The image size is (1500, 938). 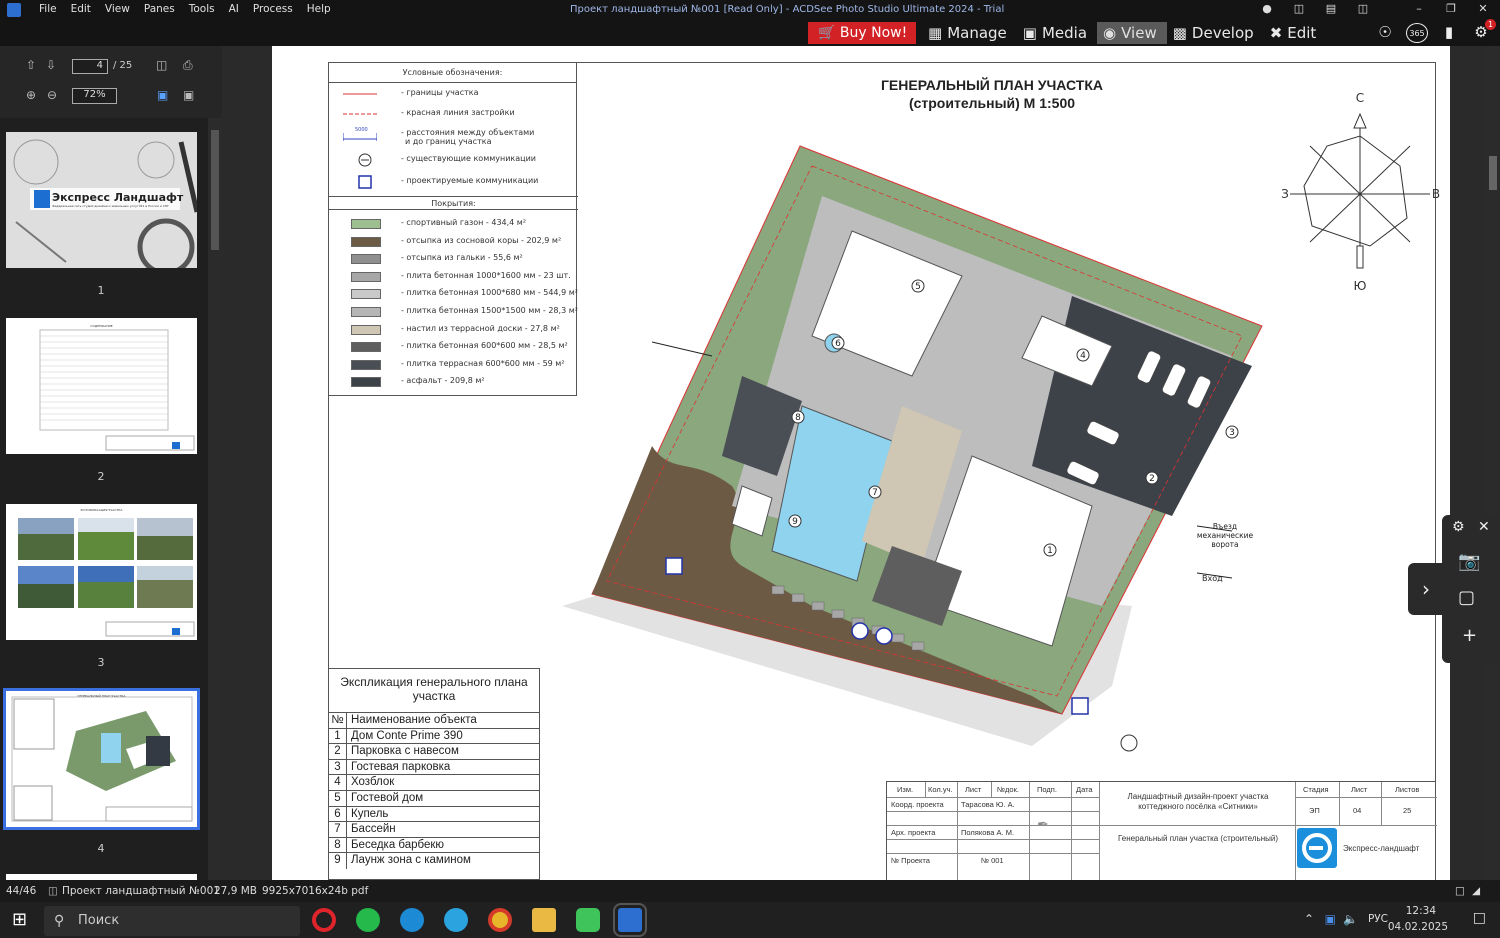 I want to click on fit-page-icon: ▣, so click(x=162, y=95).